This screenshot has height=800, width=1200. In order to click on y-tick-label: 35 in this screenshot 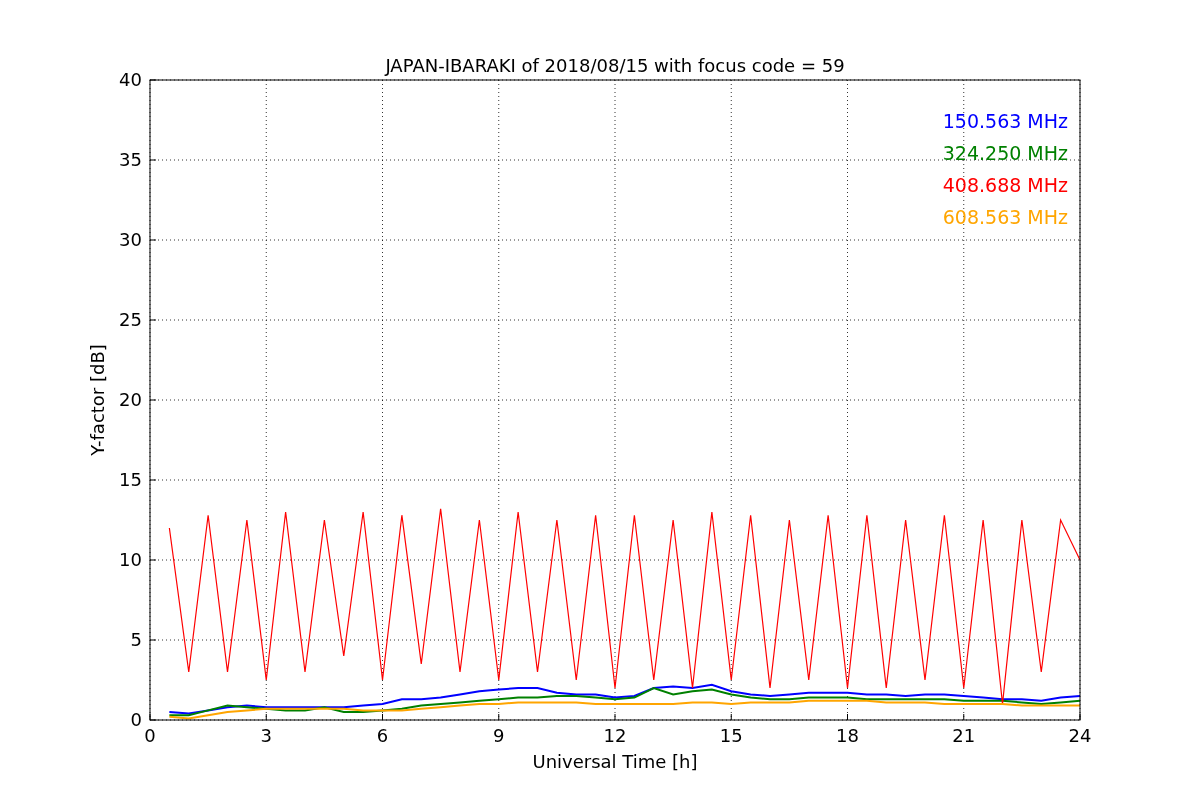, I will do `click(130, 159)`.